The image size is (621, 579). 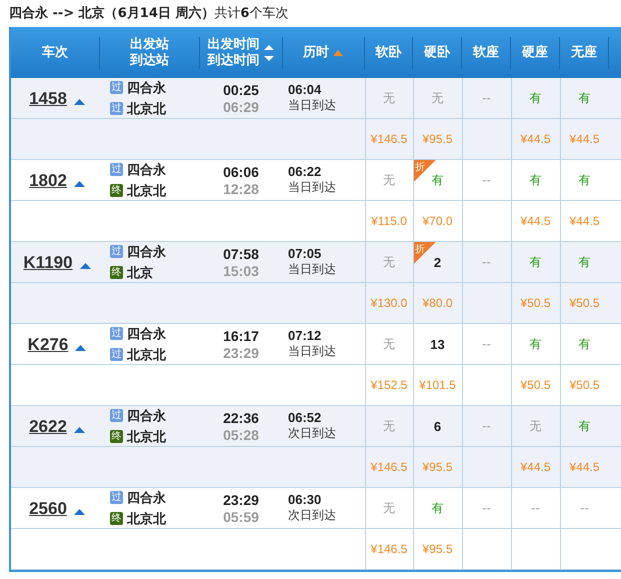 What do you see at coordinates (241, 106) in the screenshot?
I see `arrival-time: 06:29` at bounding box center [241, 106].